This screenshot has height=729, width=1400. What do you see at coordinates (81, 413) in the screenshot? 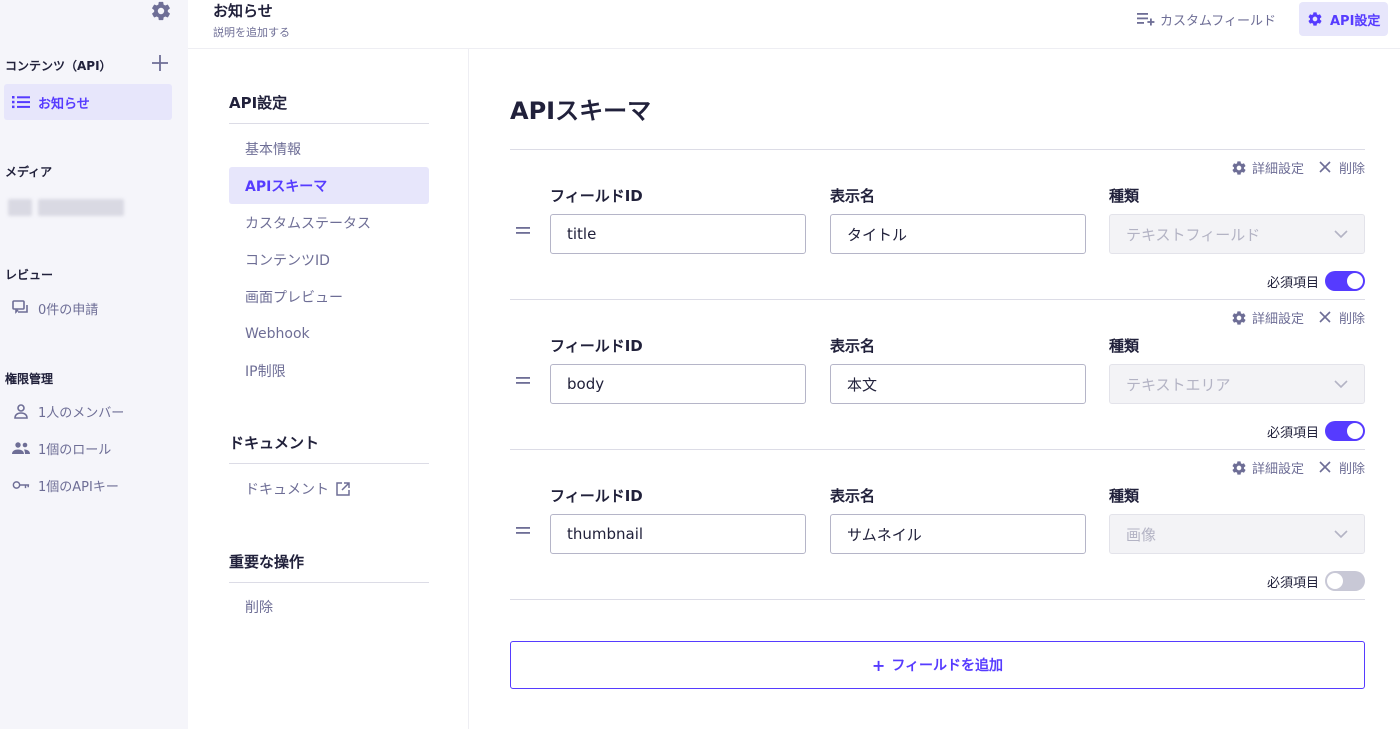
I see `sidebar-item-label: 1人のメンバー` at bounding box center [81, 413].